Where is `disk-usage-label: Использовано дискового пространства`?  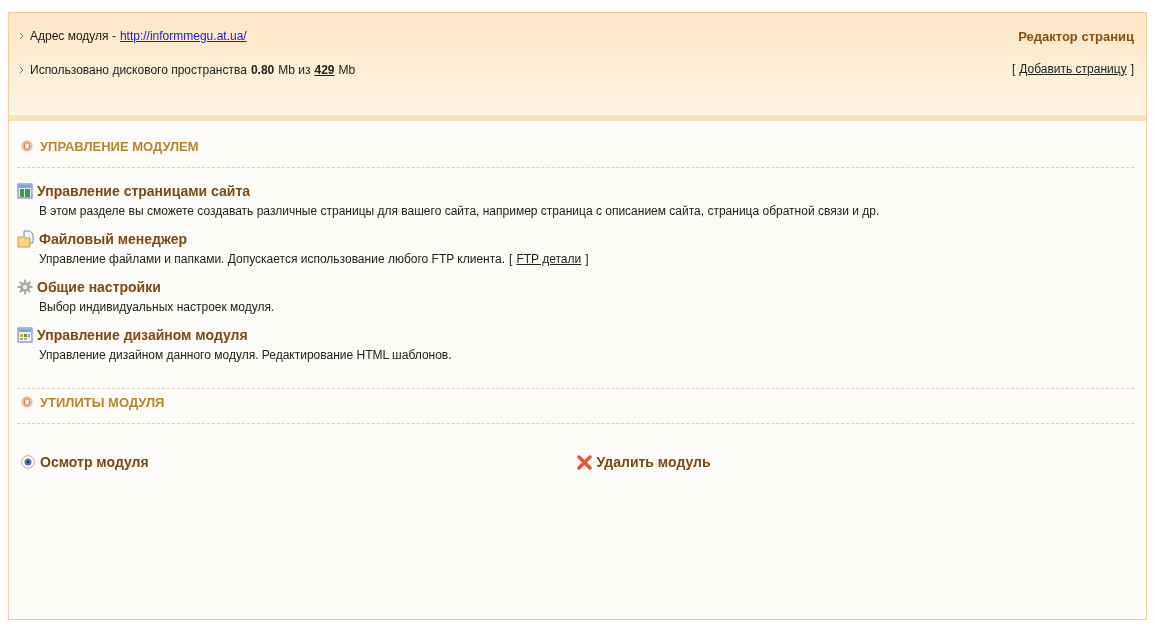
disk-usage-label: Использовано дискового пространства is located at coordinates (138, 70).